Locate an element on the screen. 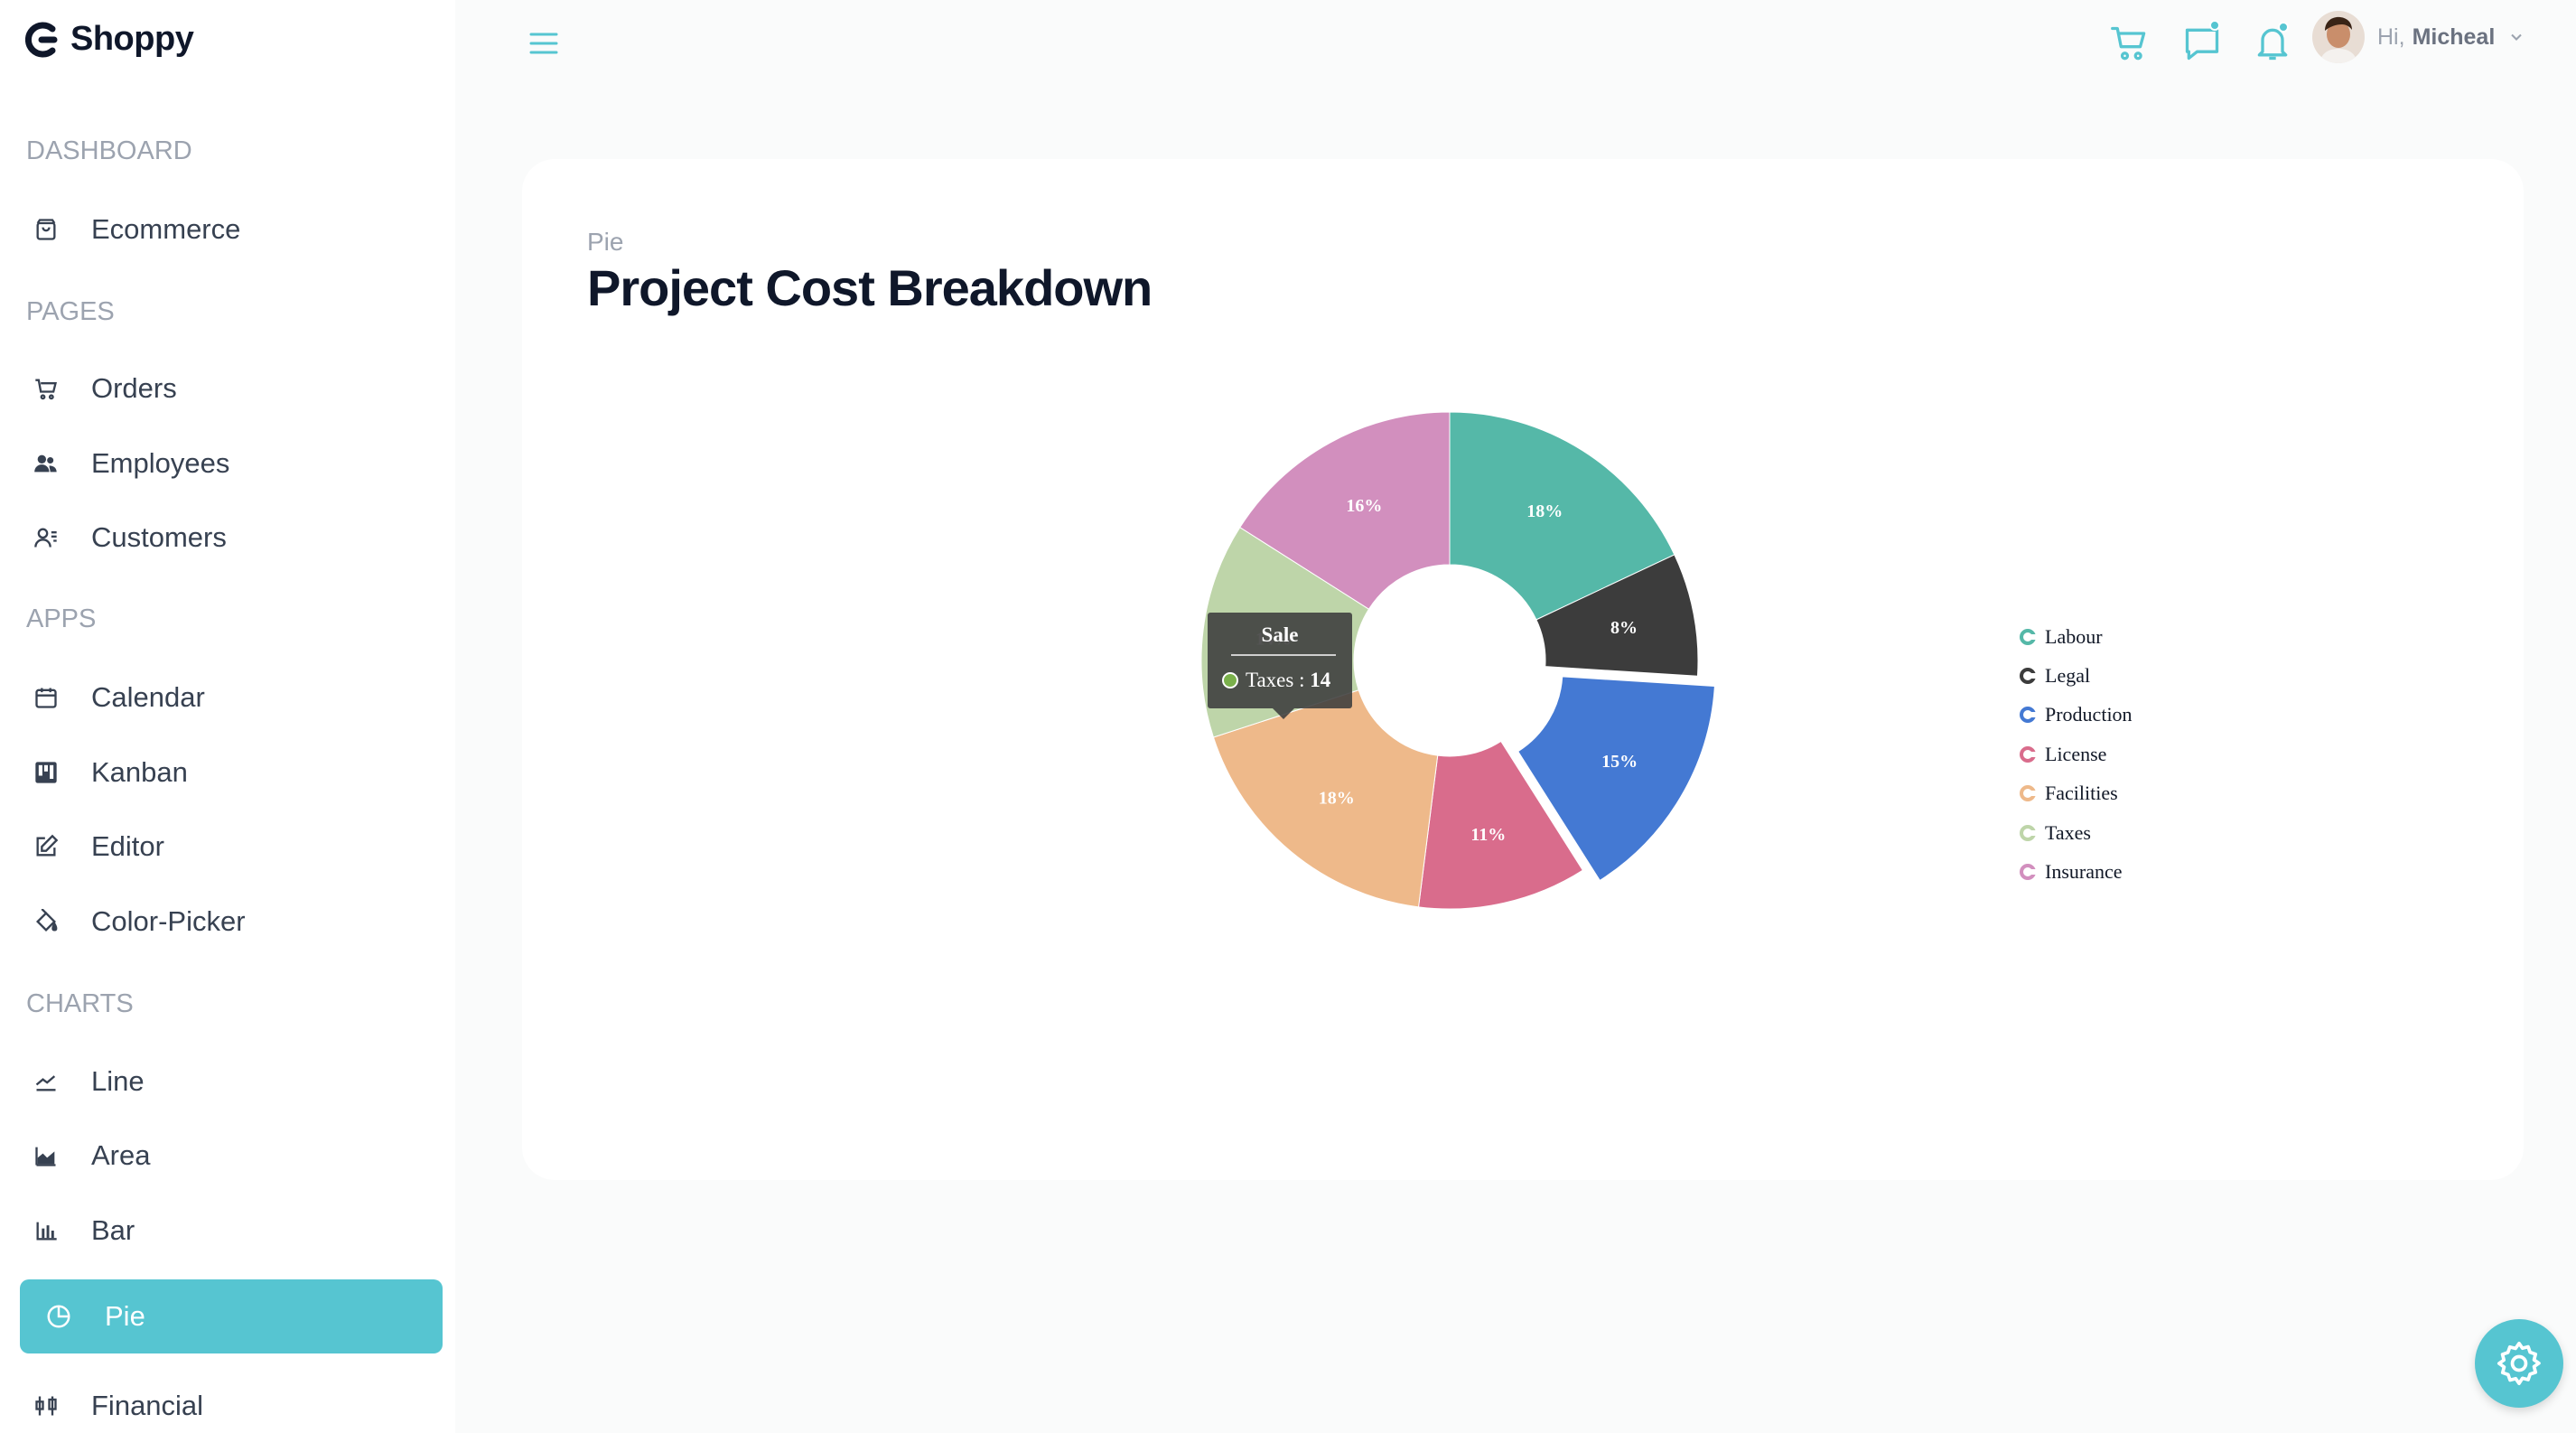  legend-label: Legal is located at coordinates (2068, 676).